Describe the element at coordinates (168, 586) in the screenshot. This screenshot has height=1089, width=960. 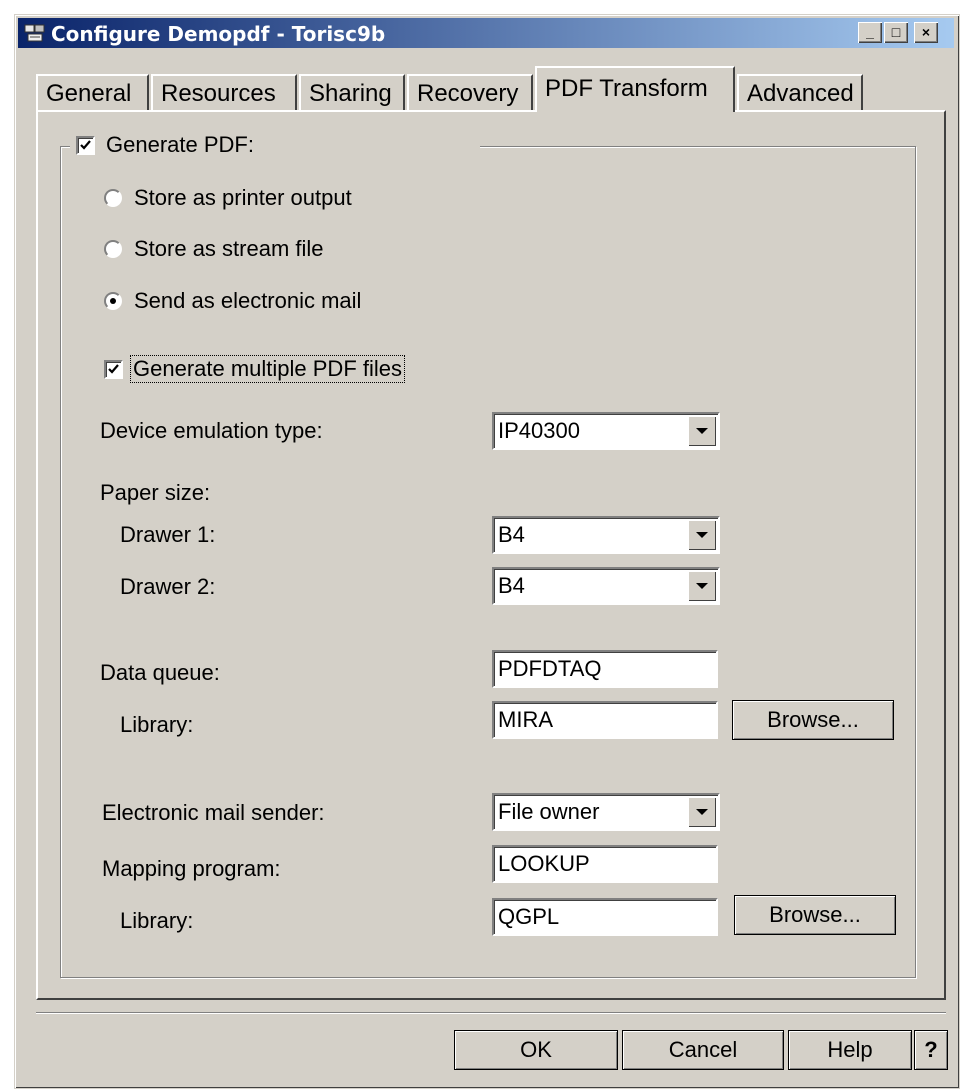
I see `drawer2-label: Drawer 2:` at that location.